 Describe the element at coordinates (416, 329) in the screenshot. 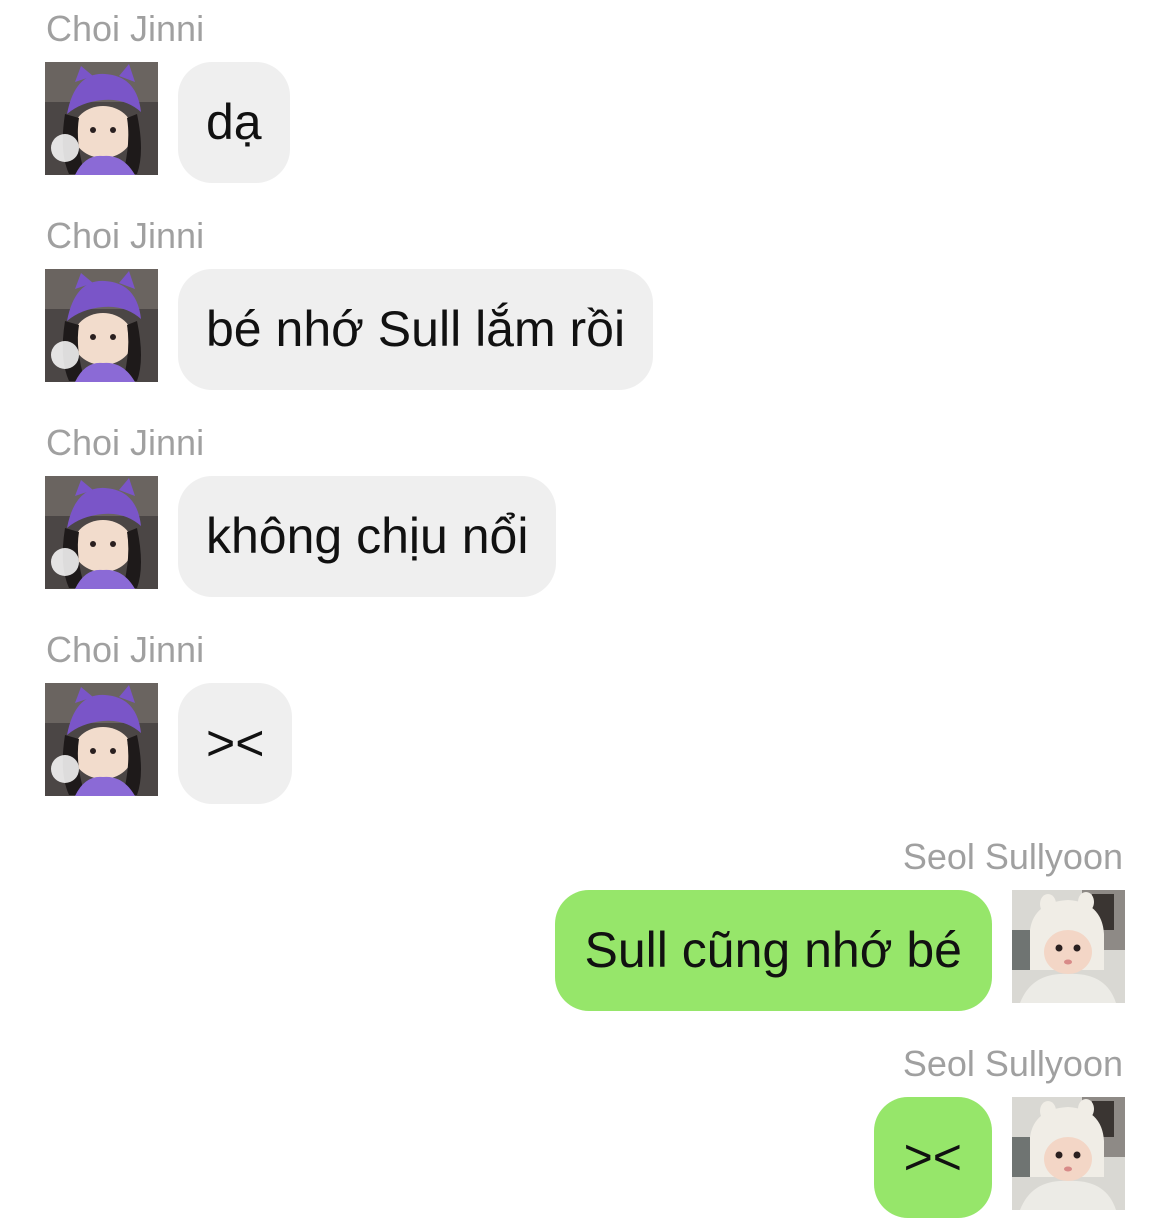

I see `message-bubble: bé nhớ Sull lắm rồi` at that location.